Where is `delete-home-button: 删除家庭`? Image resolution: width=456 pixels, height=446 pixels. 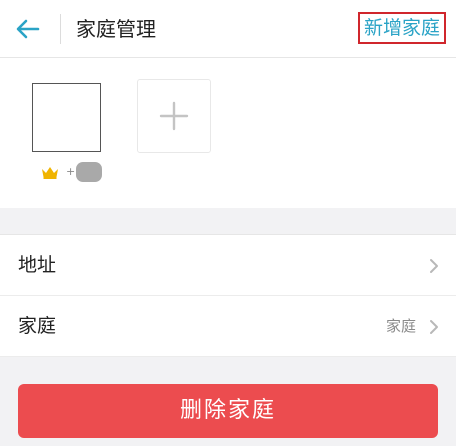 delete-home-button: 删除家庭 is located at coordinates (228, 411).